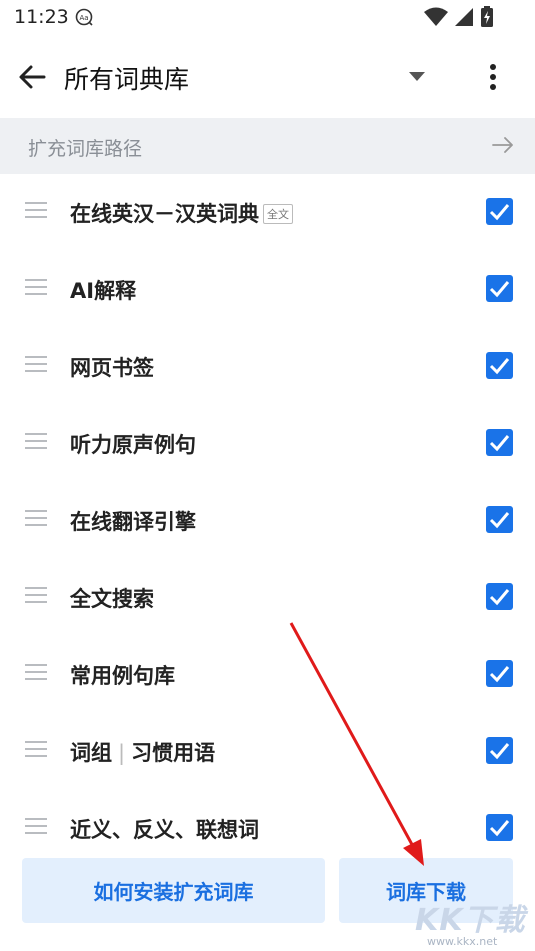 This screenshot has width=535, height=951. I want to click on text-size-icon: Aa, so click(84, 17).